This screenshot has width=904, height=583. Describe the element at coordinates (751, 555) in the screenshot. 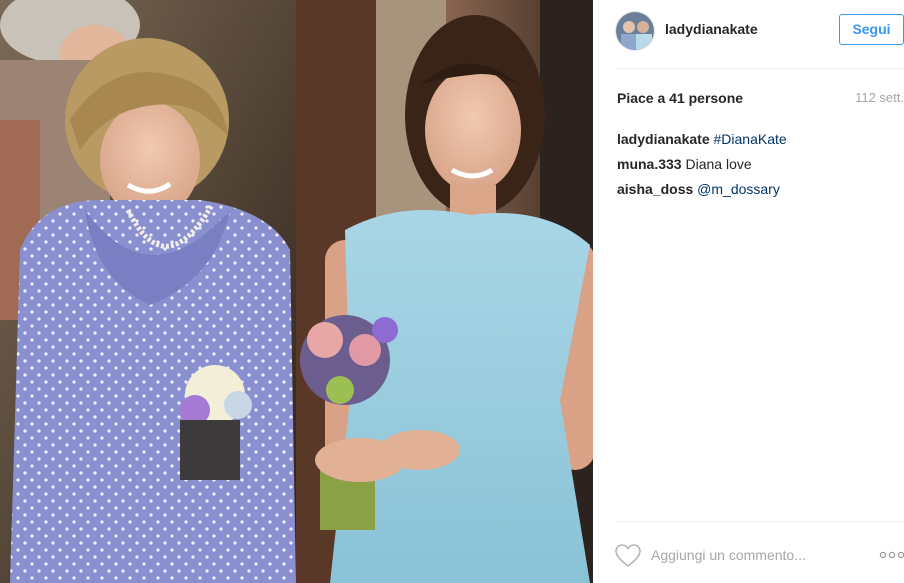

I see `comment-input` at that location.